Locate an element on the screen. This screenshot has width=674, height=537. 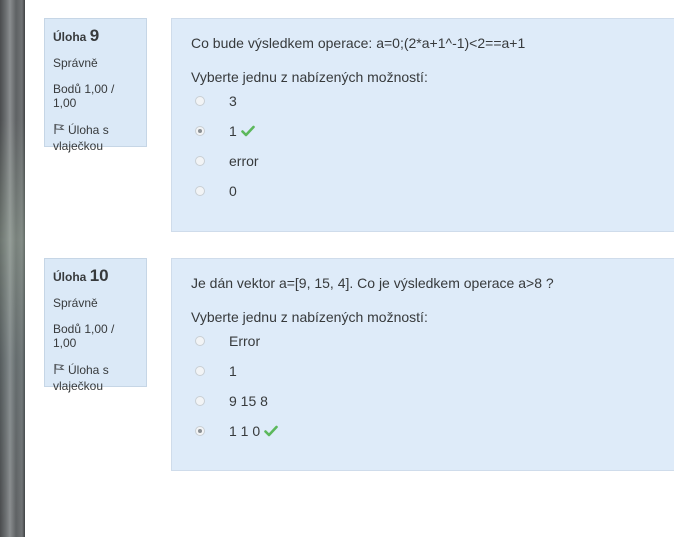
answer-label: error is located at coordinates (244, 161).